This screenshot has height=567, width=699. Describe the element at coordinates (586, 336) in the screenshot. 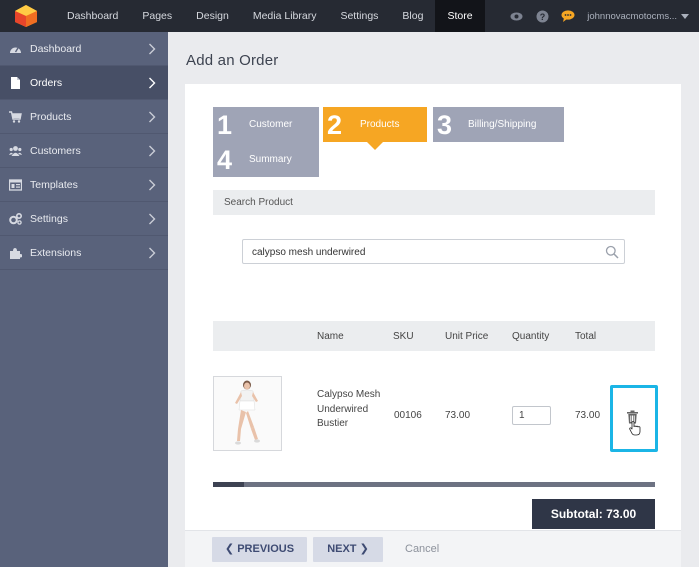

I see `column-header-total: Total` at that location.